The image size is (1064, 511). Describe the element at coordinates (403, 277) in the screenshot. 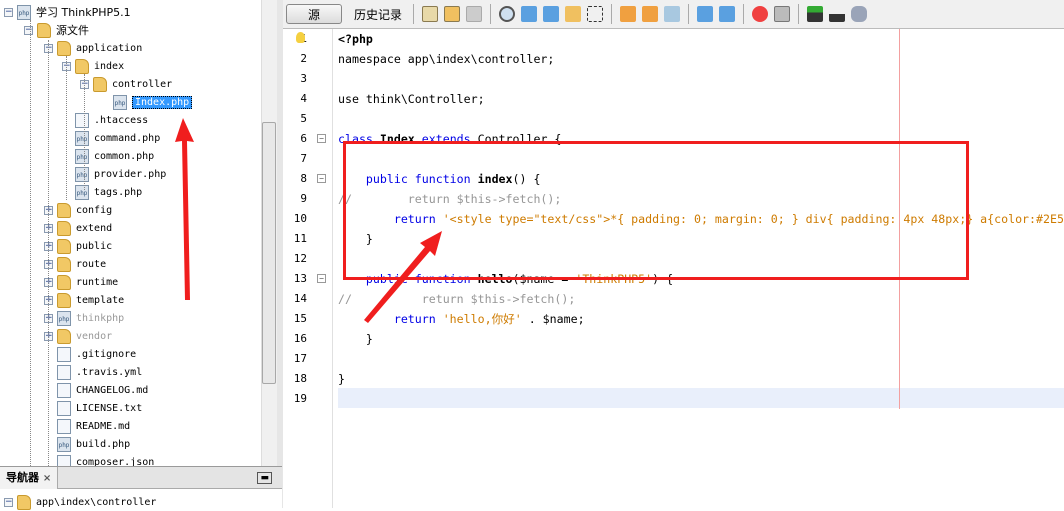

I see `annotation-arrow-code` at that location.